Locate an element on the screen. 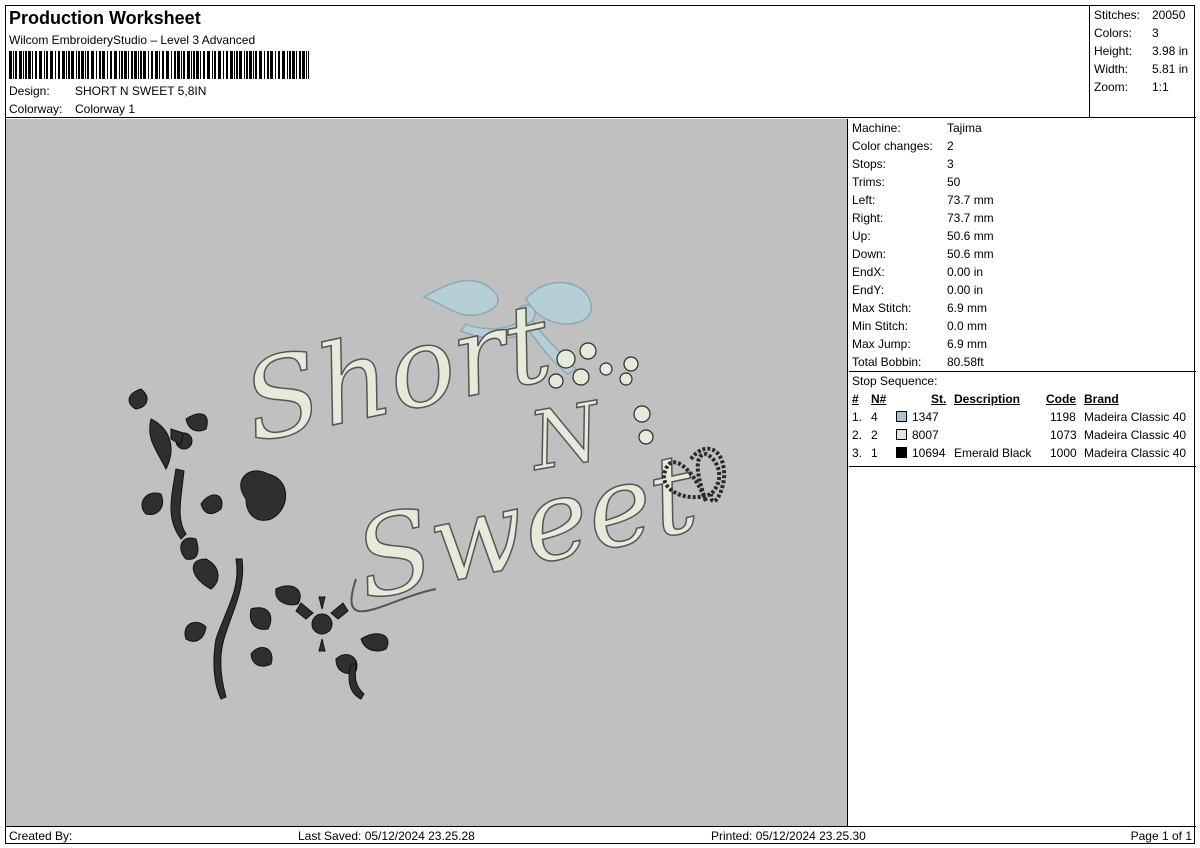 The image size is (1200, 848). page-title: Production Worksheet is located at coordinates (105, 18).